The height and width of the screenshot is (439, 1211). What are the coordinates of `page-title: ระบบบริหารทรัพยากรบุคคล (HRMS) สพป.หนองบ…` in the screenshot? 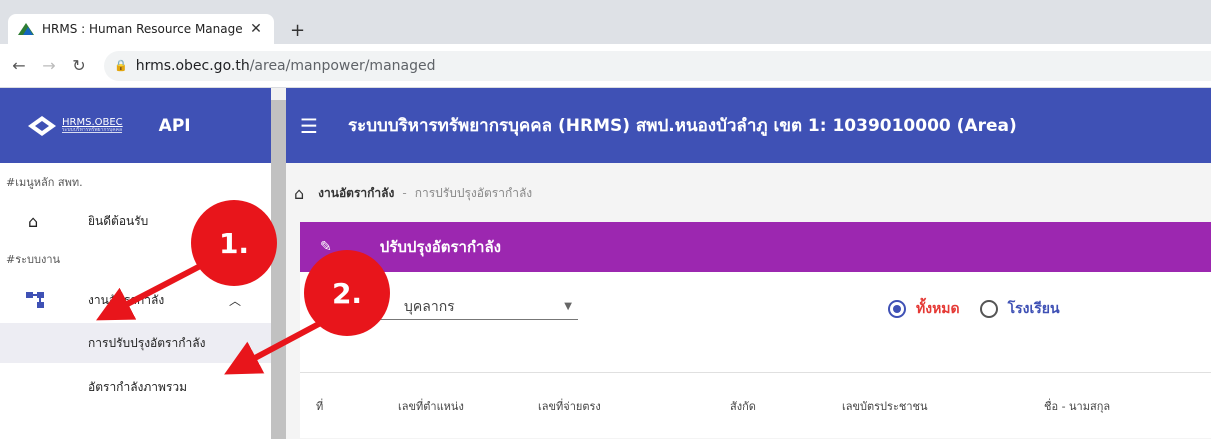 It's located at (682, 126).